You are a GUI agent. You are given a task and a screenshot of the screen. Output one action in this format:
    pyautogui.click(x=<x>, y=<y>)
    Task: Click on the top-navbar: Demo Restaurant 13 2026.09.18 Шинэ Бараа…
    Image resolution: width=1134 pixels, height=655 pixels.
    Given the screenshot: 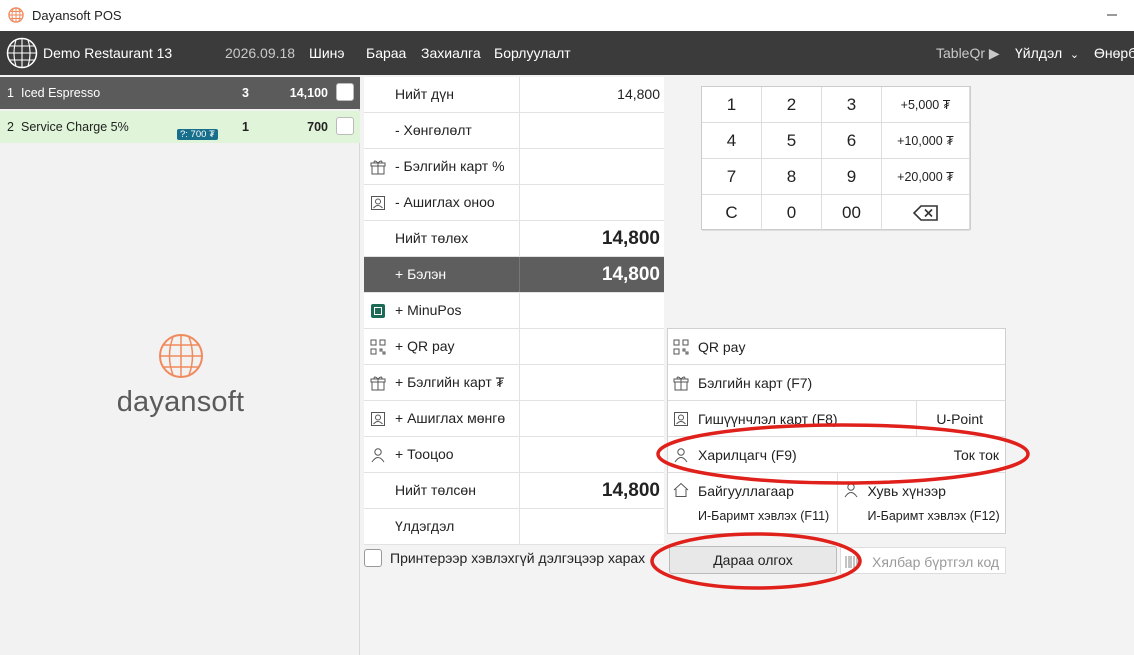 What is the action you would take?
    pyautogui.click(x=567, y=53)
    